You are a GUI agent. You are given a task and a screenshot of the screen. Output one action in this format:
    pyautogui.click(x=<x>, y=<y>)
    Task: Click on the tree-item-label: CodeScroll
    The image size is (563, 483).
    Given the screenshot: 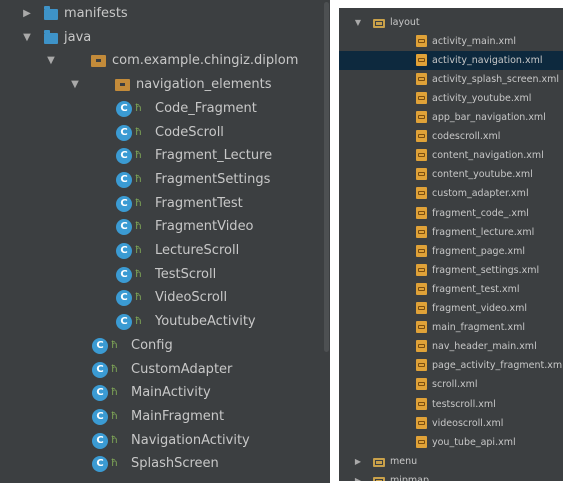 What is the action you would take?
    pyautogui.click(x=189, y=132)
    